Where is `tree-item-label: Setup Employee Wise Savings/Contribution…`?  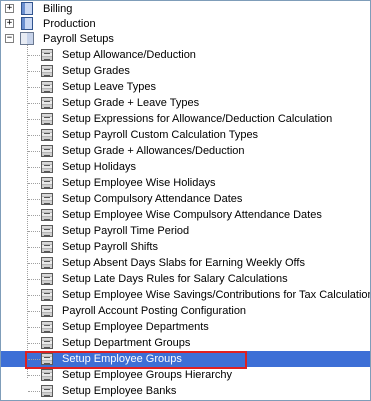 tree-item-label: Setup Employee Wise Savings/Contribution… is located at coordinates (216, 295).